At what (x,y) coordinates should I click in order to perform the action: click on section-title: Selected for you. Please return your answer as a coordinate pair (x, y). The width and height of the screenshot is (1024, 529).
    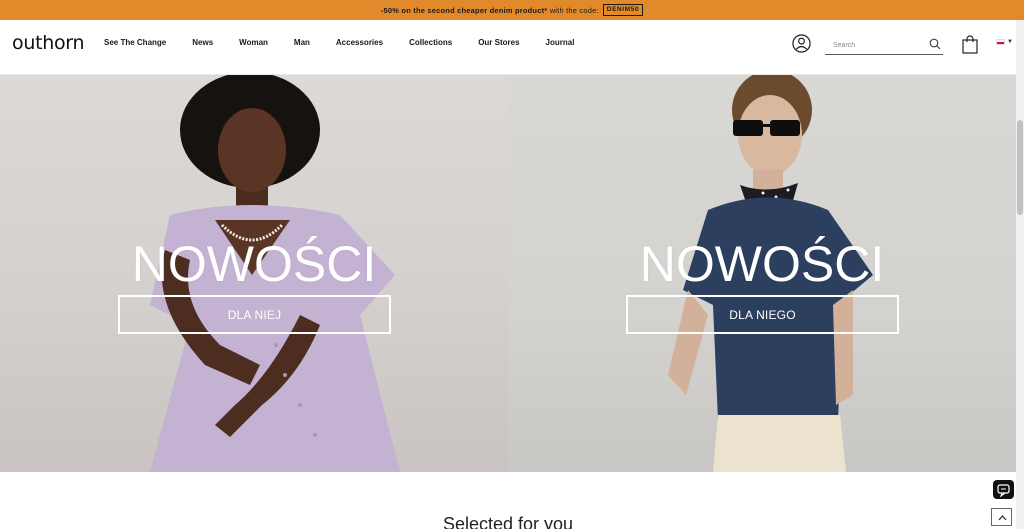
    Looking at the image, I should click on (508, 521).